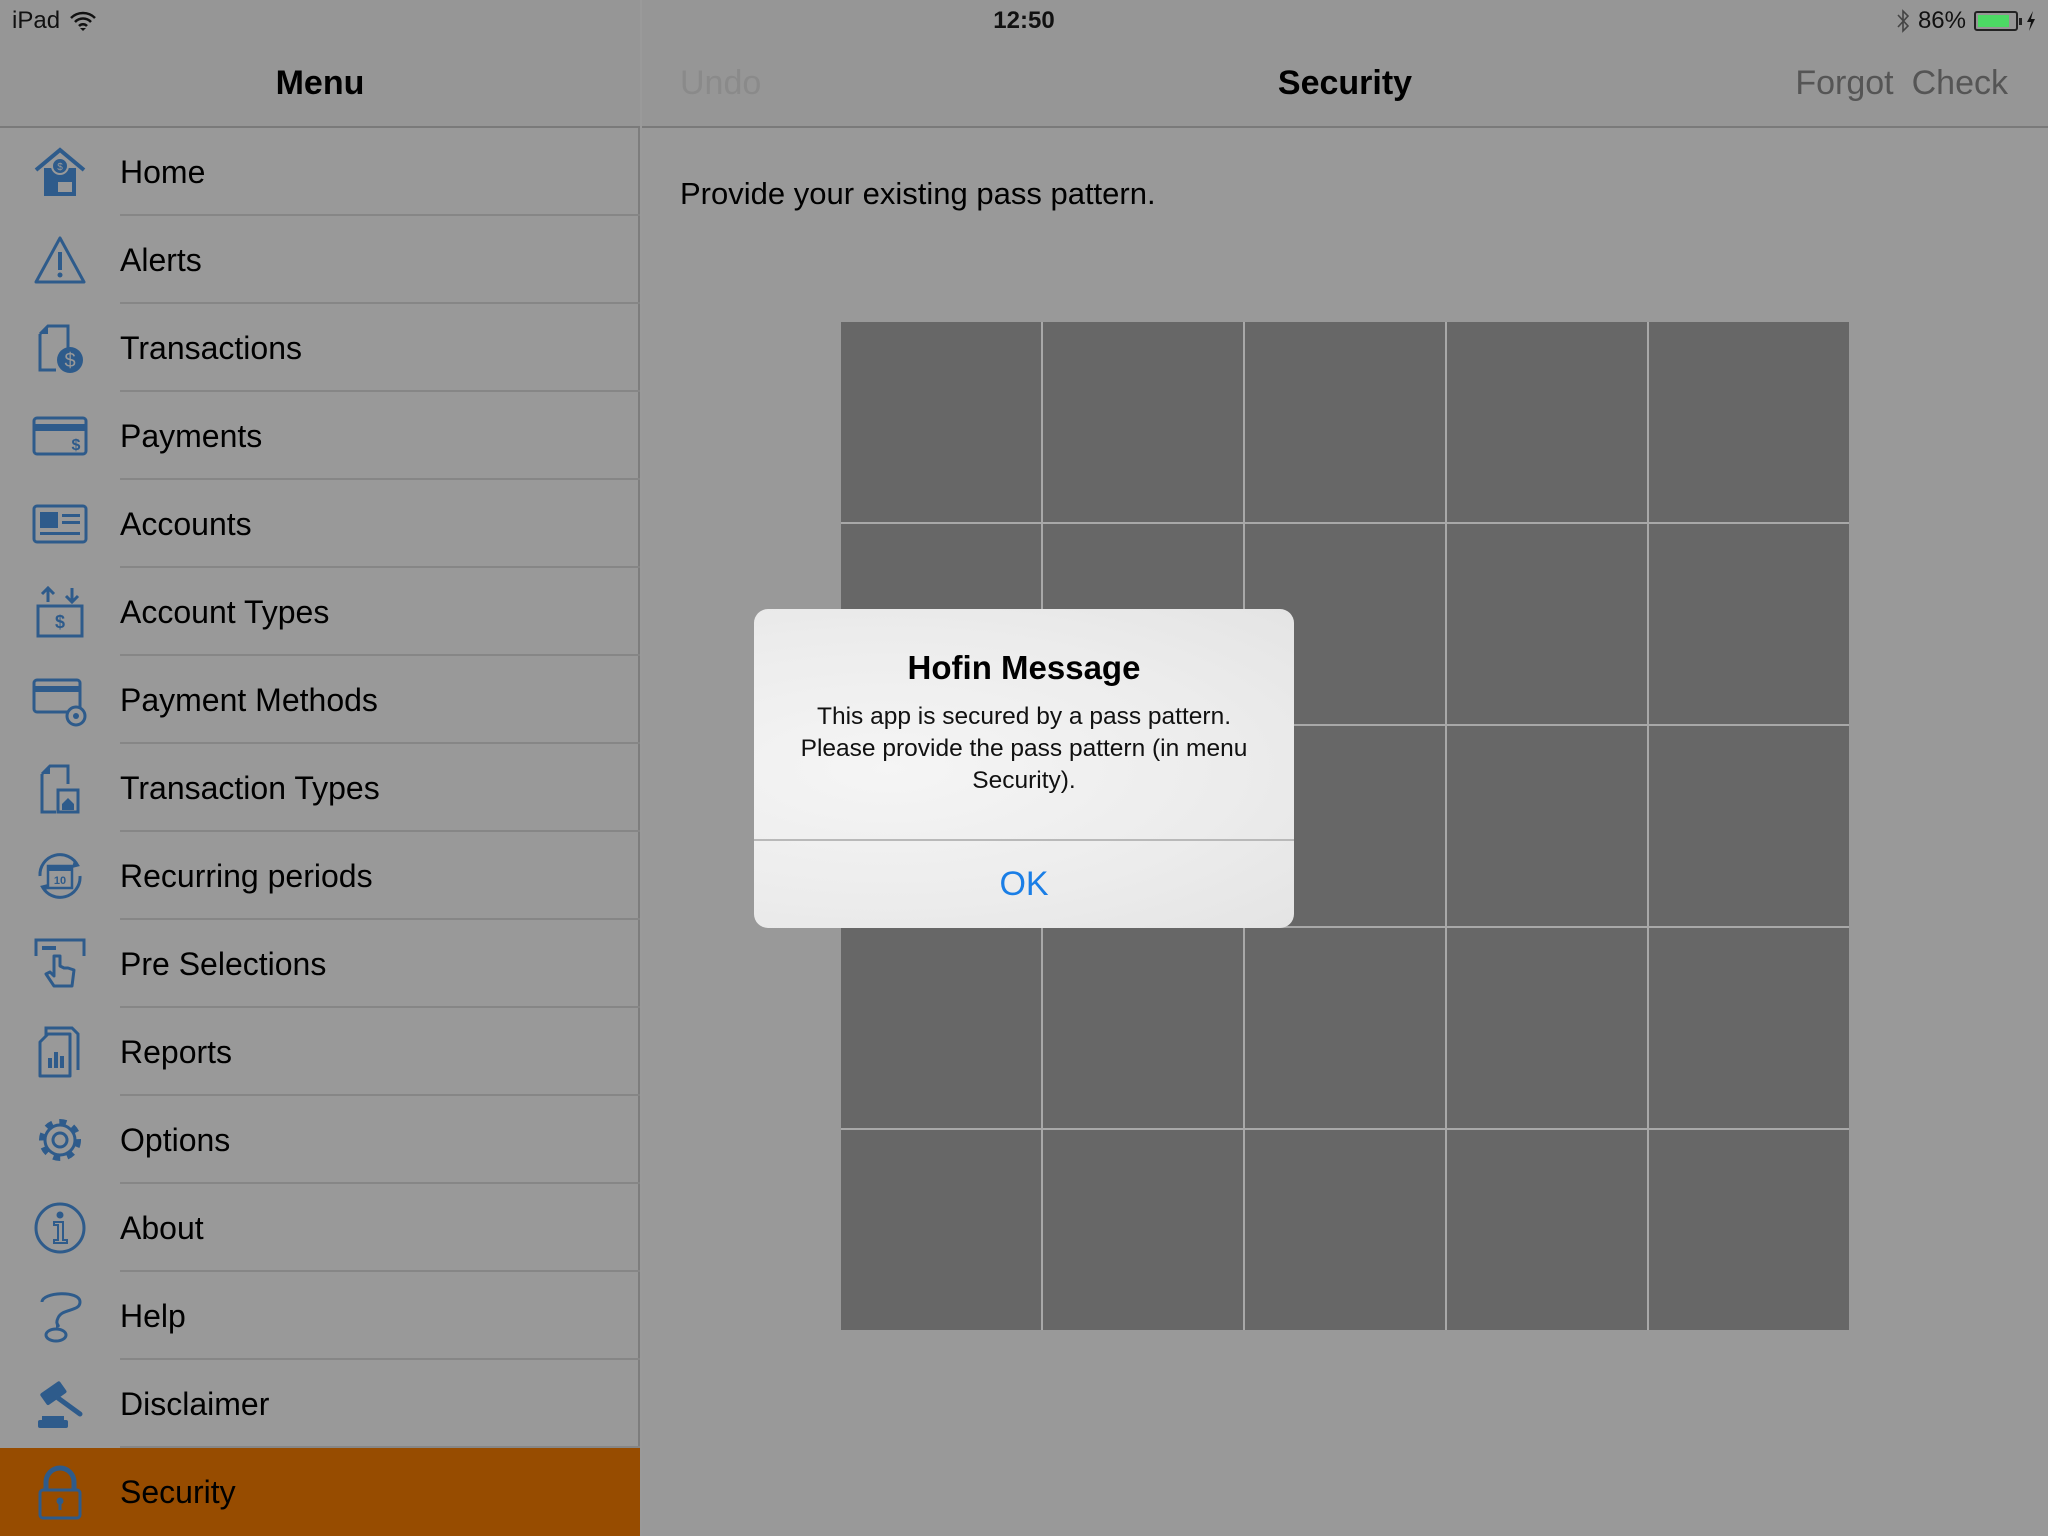  What do you see at coordinates (162, 1227) in the screenshot?
I see `sidebar-item-label: About` at bounding box center [162, 1227].